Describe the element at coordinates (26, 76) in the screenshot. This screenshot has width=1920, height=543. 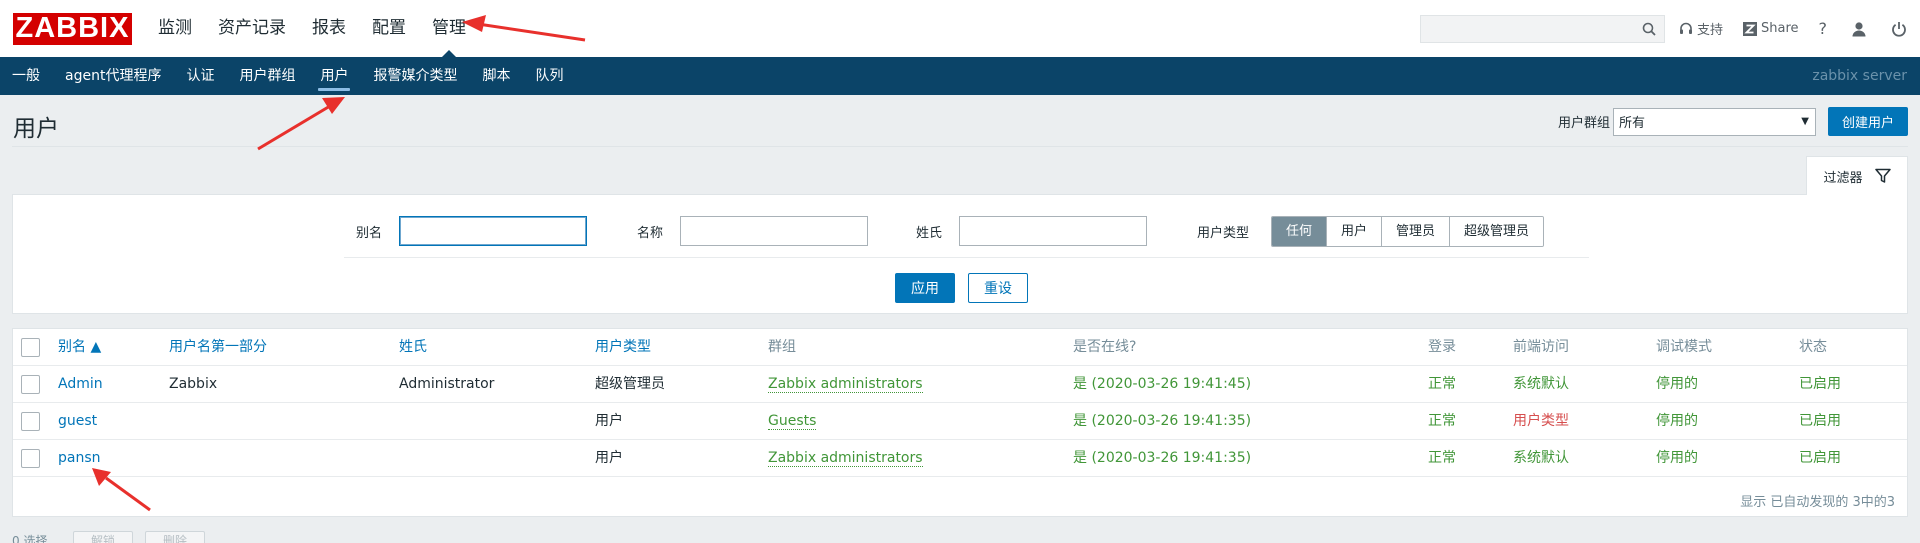
I see `sub-nav-general: 一般` at that location.